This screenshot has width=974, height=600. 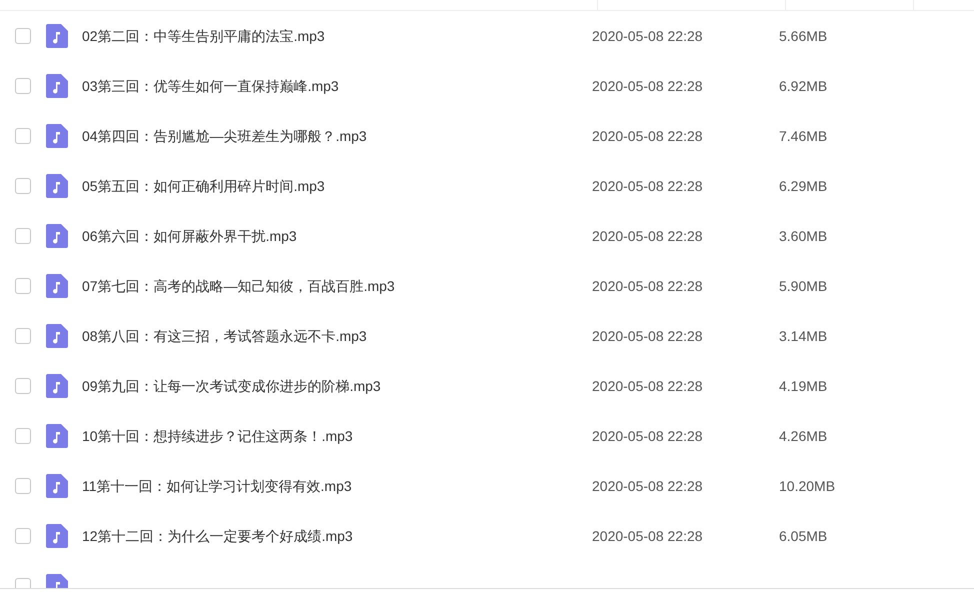 What do you see at coordinates (803, 386) in the screenshot?
I see `file-size: 4.19MB` at bounding box center [803, 386].